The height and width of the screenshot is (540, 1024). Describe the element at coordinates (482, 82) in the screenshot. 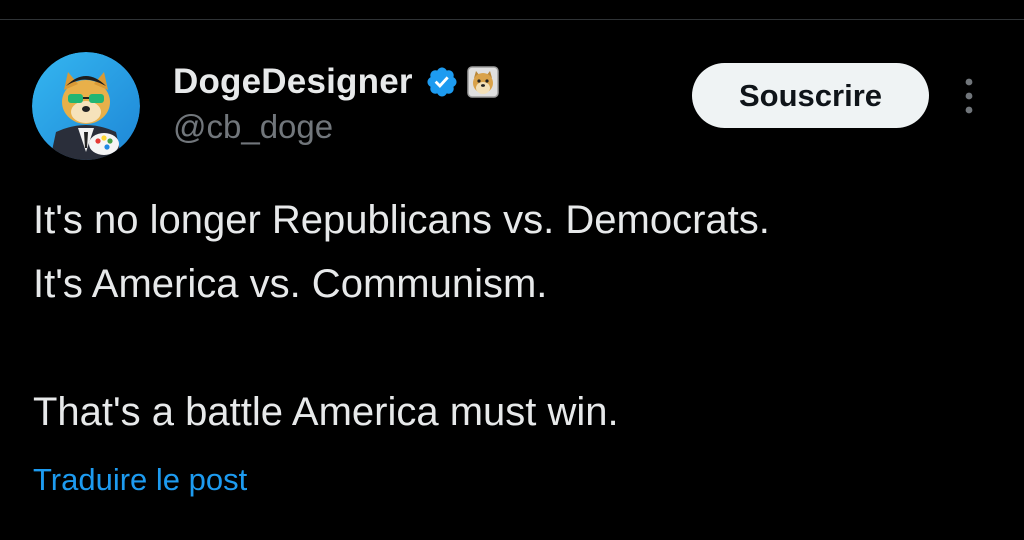

I see `doge-affiliate-icon` at that location.